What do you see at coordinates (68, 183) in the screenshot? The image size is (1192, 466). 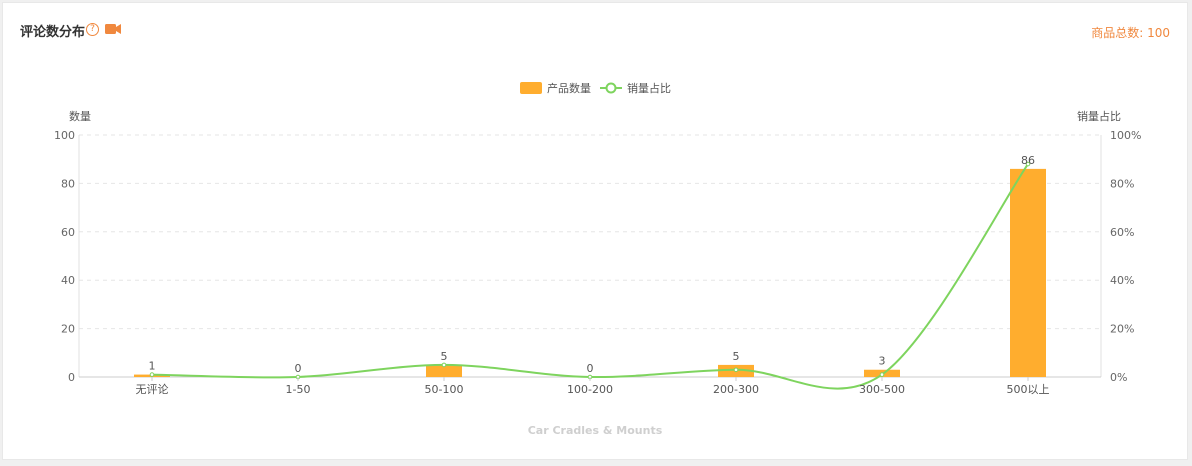 I see `y-tick-label-left: 80` at bounding box center [68, 183].